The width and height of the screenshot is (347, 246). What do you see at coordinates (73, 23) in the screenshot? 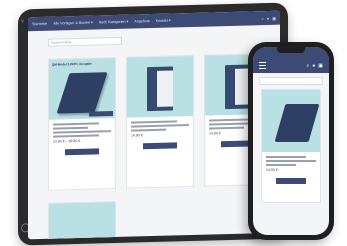
I see `nav-item-templates: Alle Vorlagen & Bündel ▾` at bounding box center [73, 23].